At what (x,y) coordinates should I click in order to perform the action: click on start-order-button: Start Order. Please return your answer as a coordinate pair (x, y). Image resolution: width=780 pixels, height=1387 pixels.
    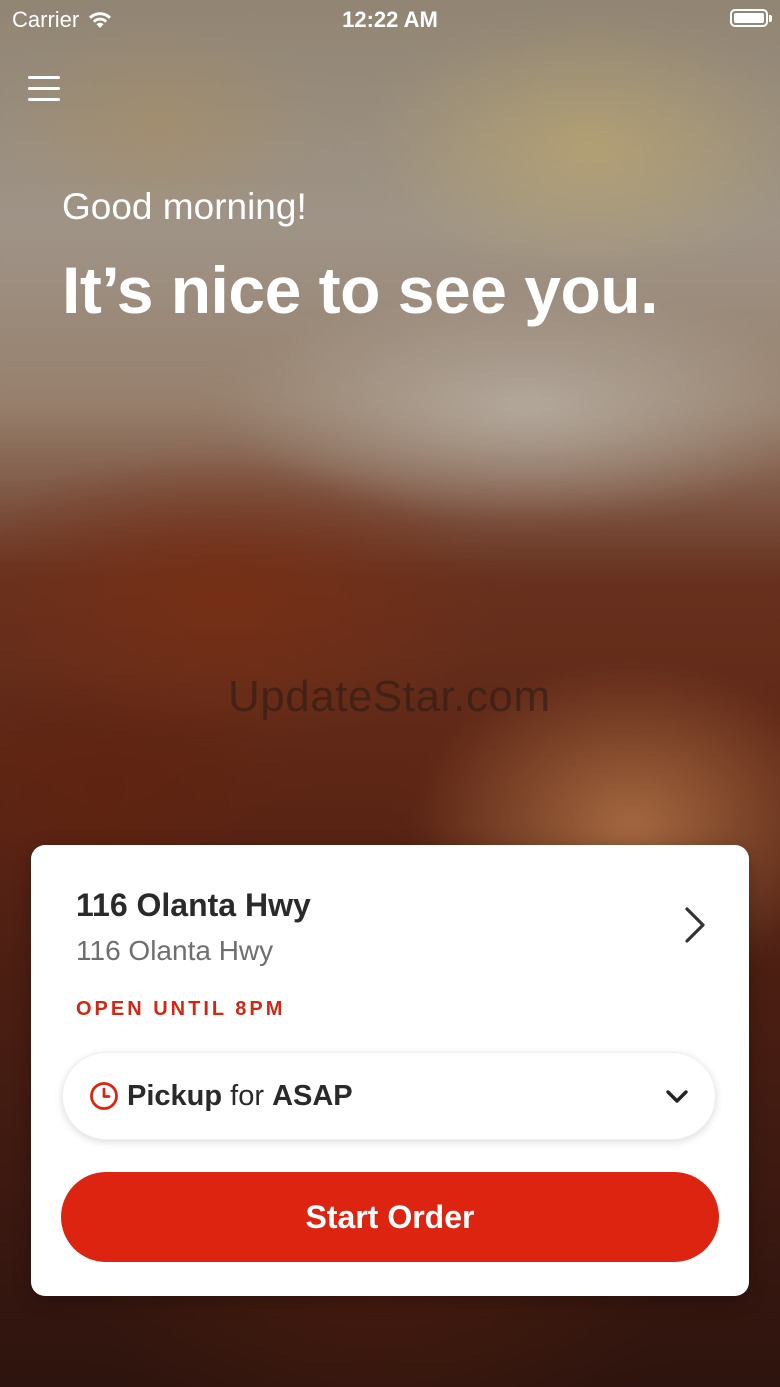
    Looking at the image, I should click on (390, 1217).